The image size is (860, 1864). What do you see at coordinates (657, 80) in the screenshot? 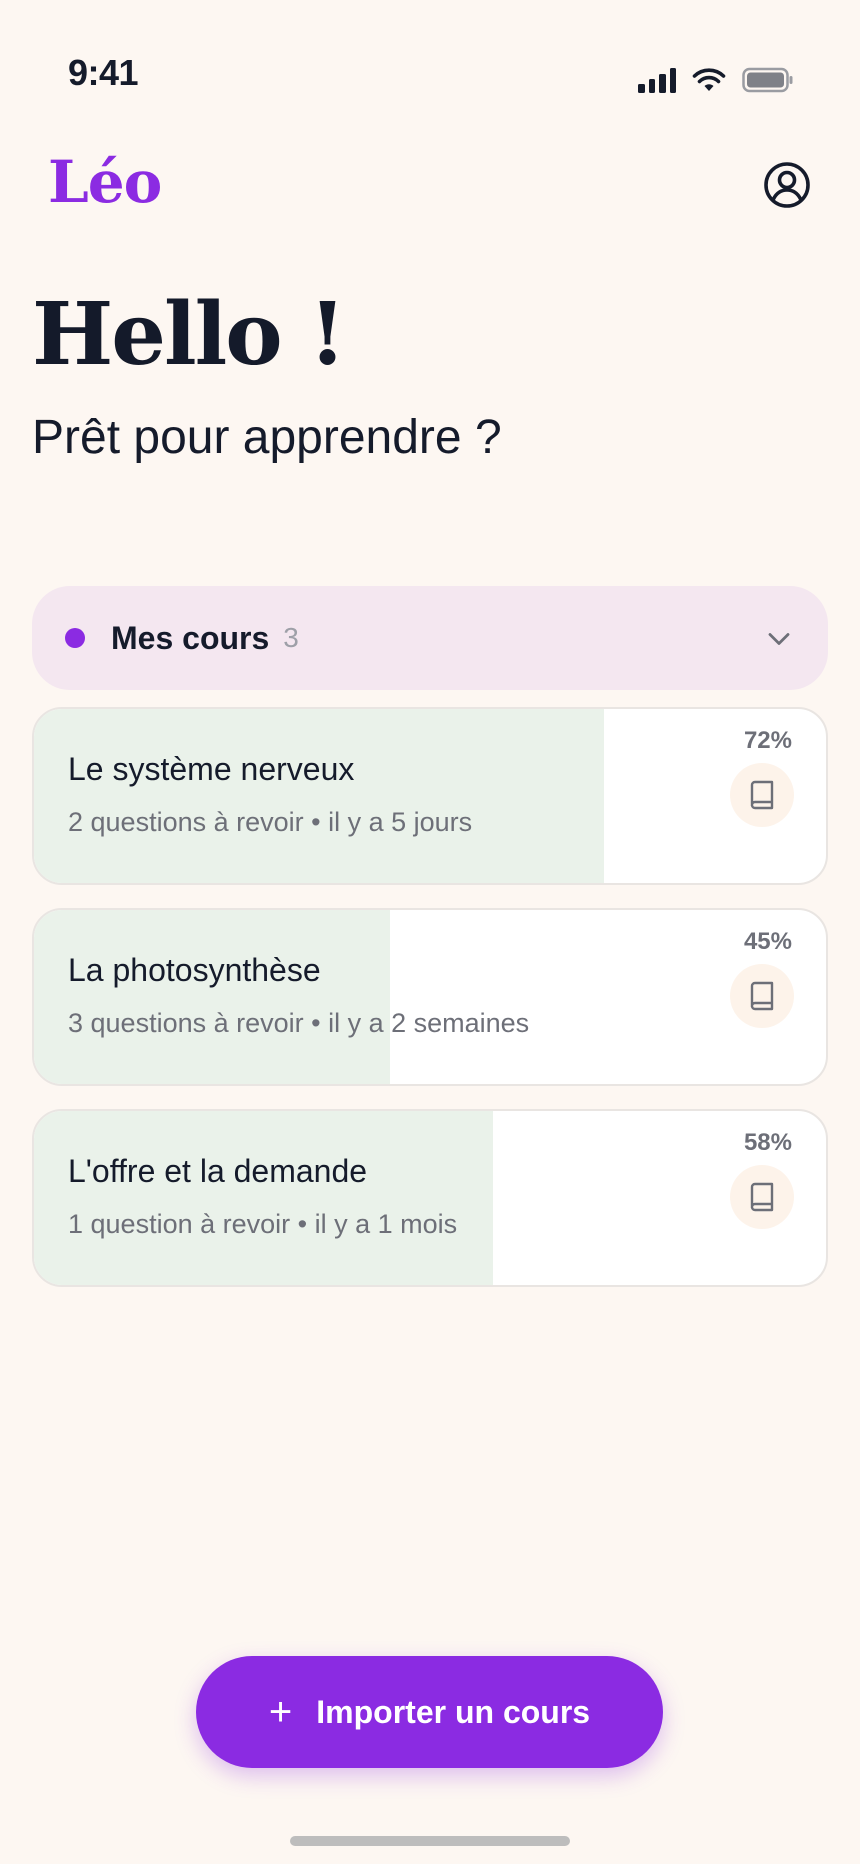
I see `cellular-signal-icon` at bounding box center [657, 80].